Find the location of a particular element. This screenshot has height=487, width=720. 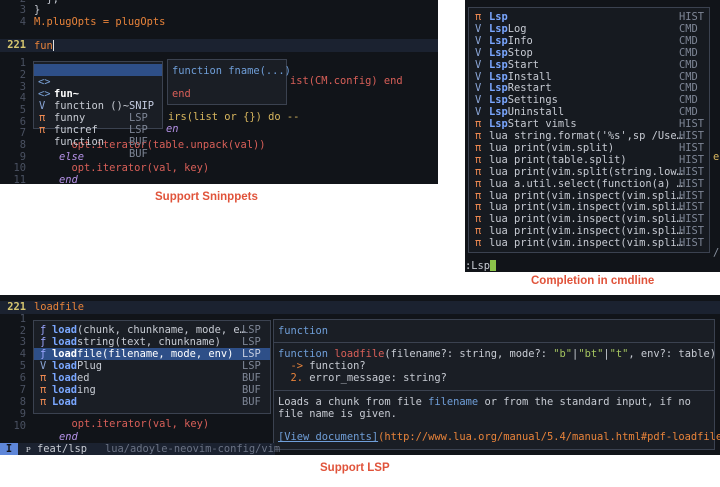

completion-label: LspUninstall is located at coordinates (527, 112).